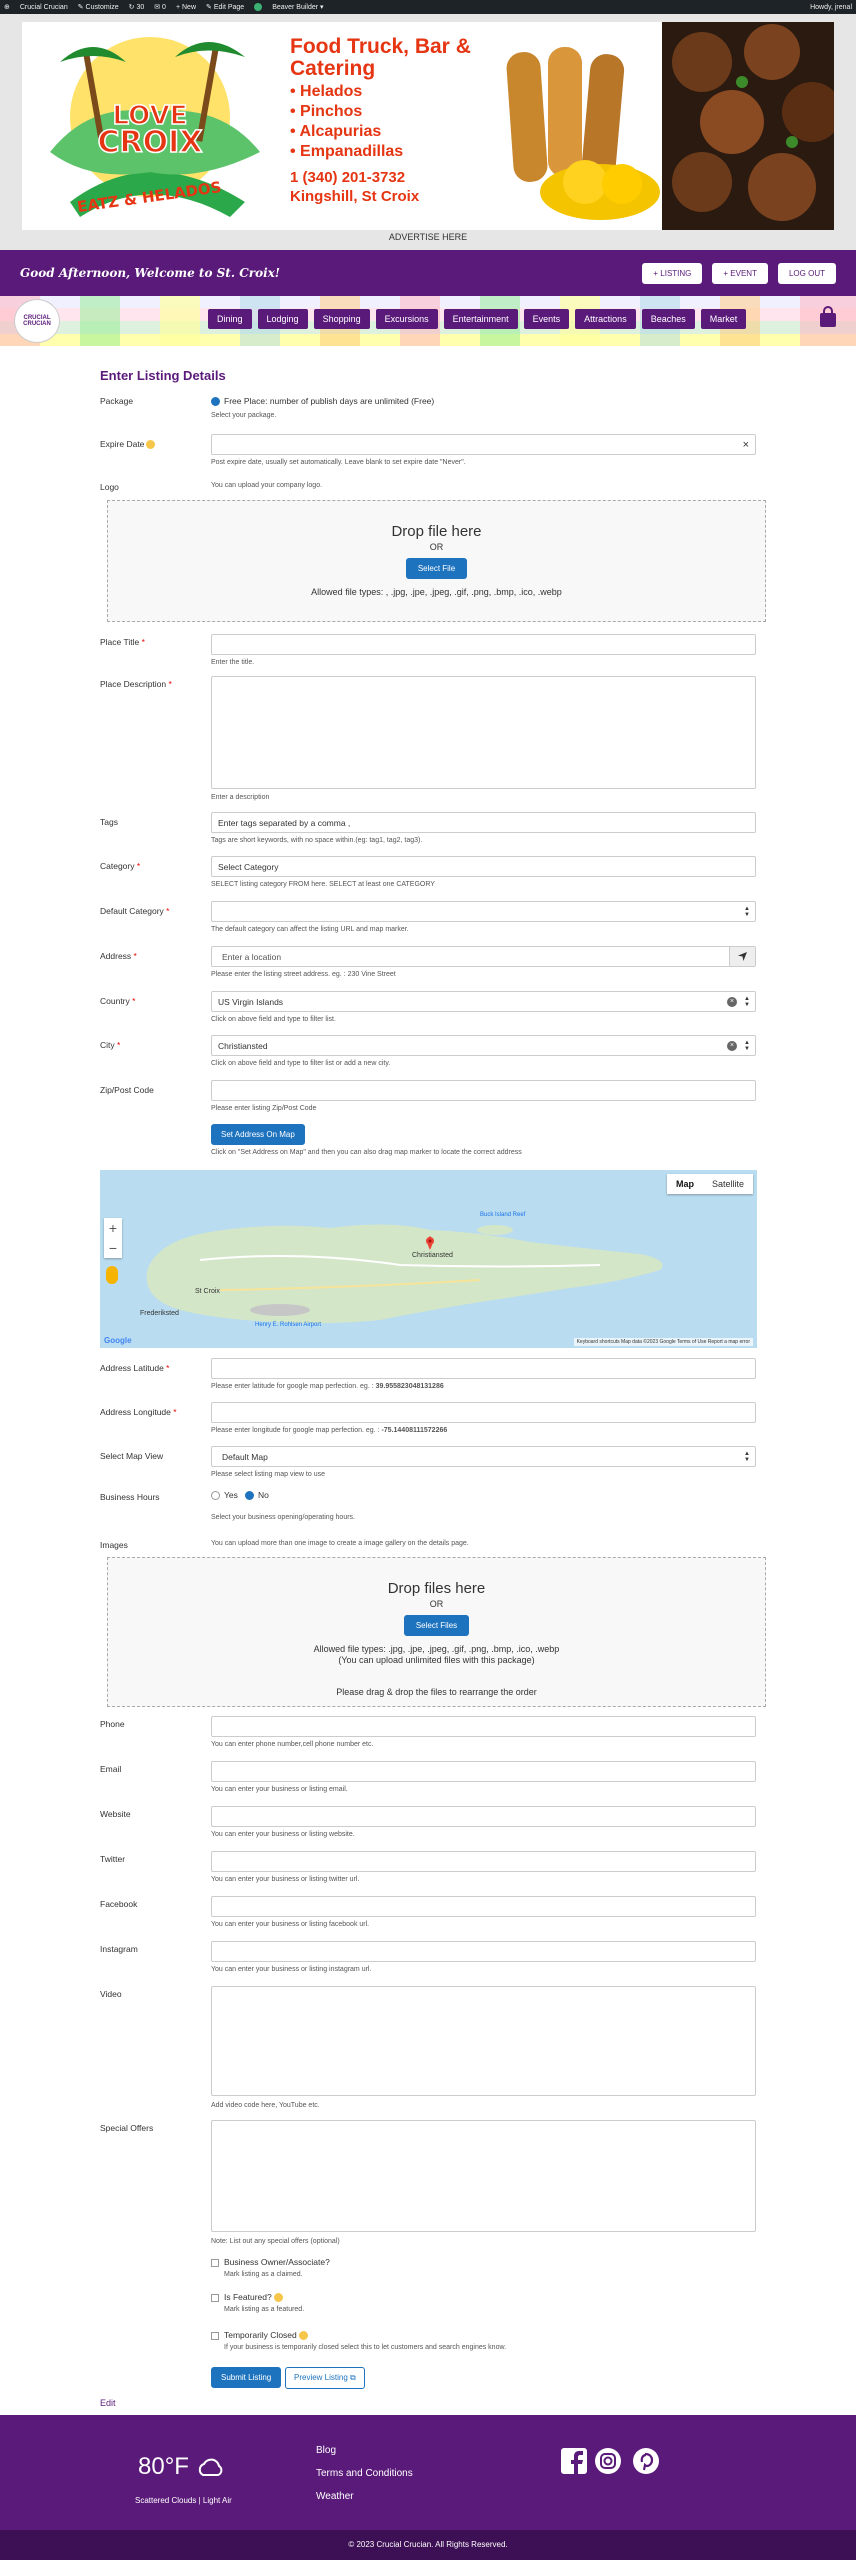 The image size is (856, 2560). I want to click on add-event-button: + EVENT, so click(740, 273).